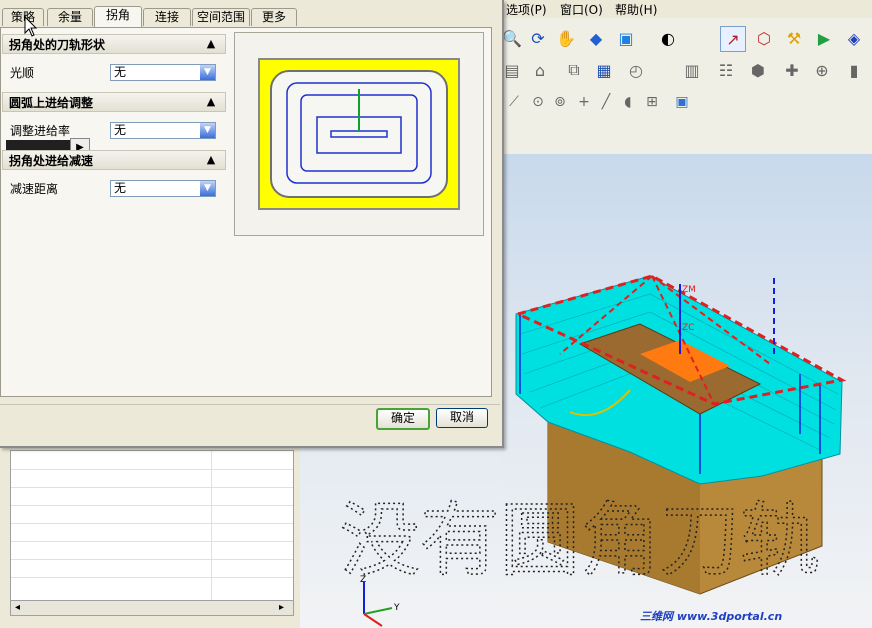  I want to click on mouse-cursor, so click(31, 26).